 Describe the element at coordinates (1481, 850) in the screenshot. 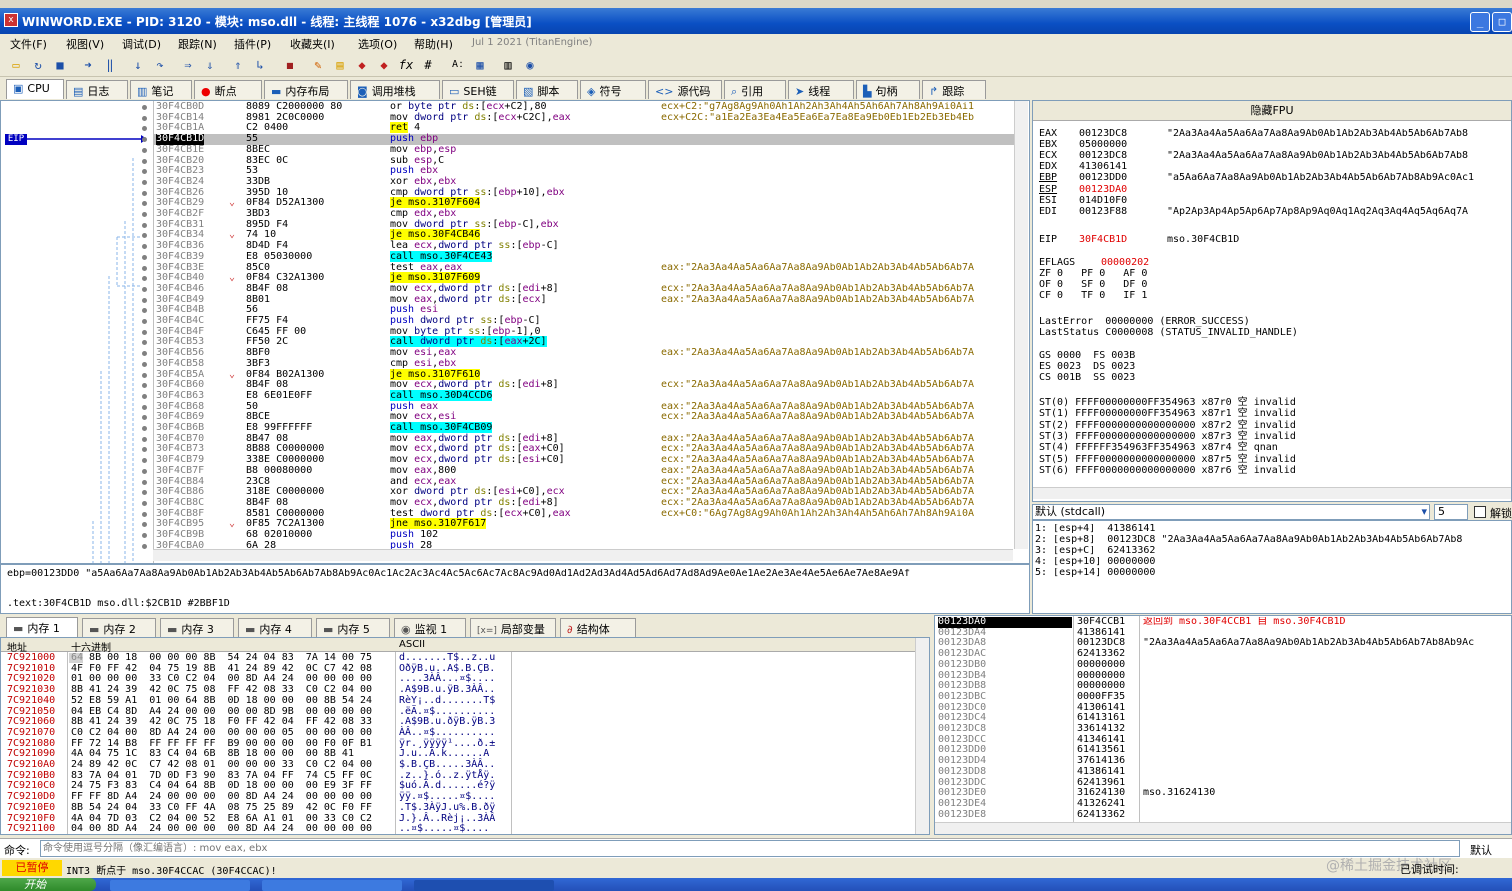

I see `command-mode: 默认` at that location.